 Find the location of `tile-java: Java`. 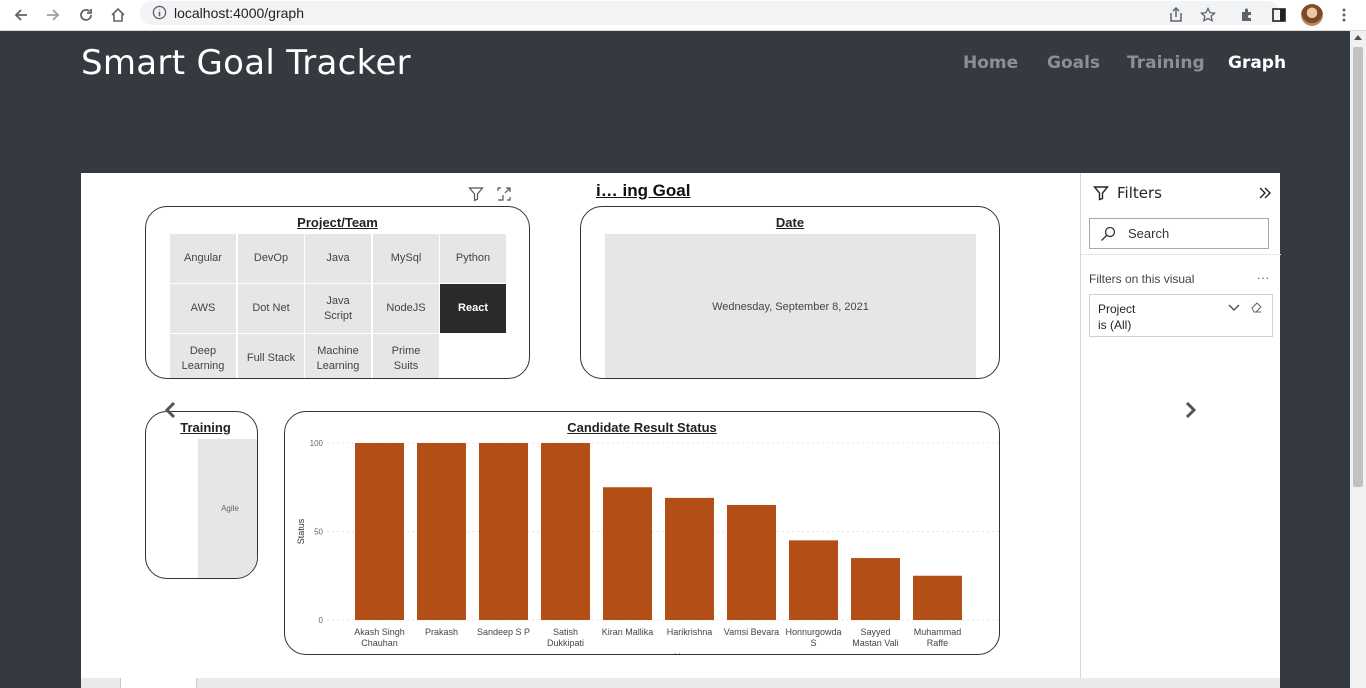

tile-java: Java is located at coordinates (338, 258).